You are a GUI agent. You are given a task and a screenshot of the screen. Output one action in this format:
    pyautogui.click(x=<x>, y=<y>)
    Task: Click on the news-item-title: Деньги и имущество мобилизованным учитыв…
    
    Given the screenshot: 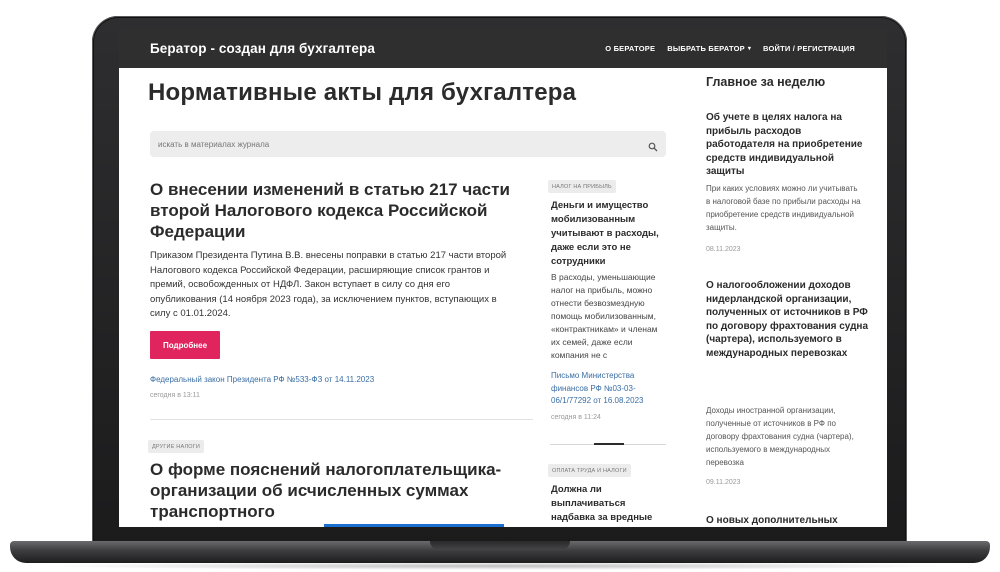 What is the action you would take?
    pyautogui.click(x=607, y=234)
    